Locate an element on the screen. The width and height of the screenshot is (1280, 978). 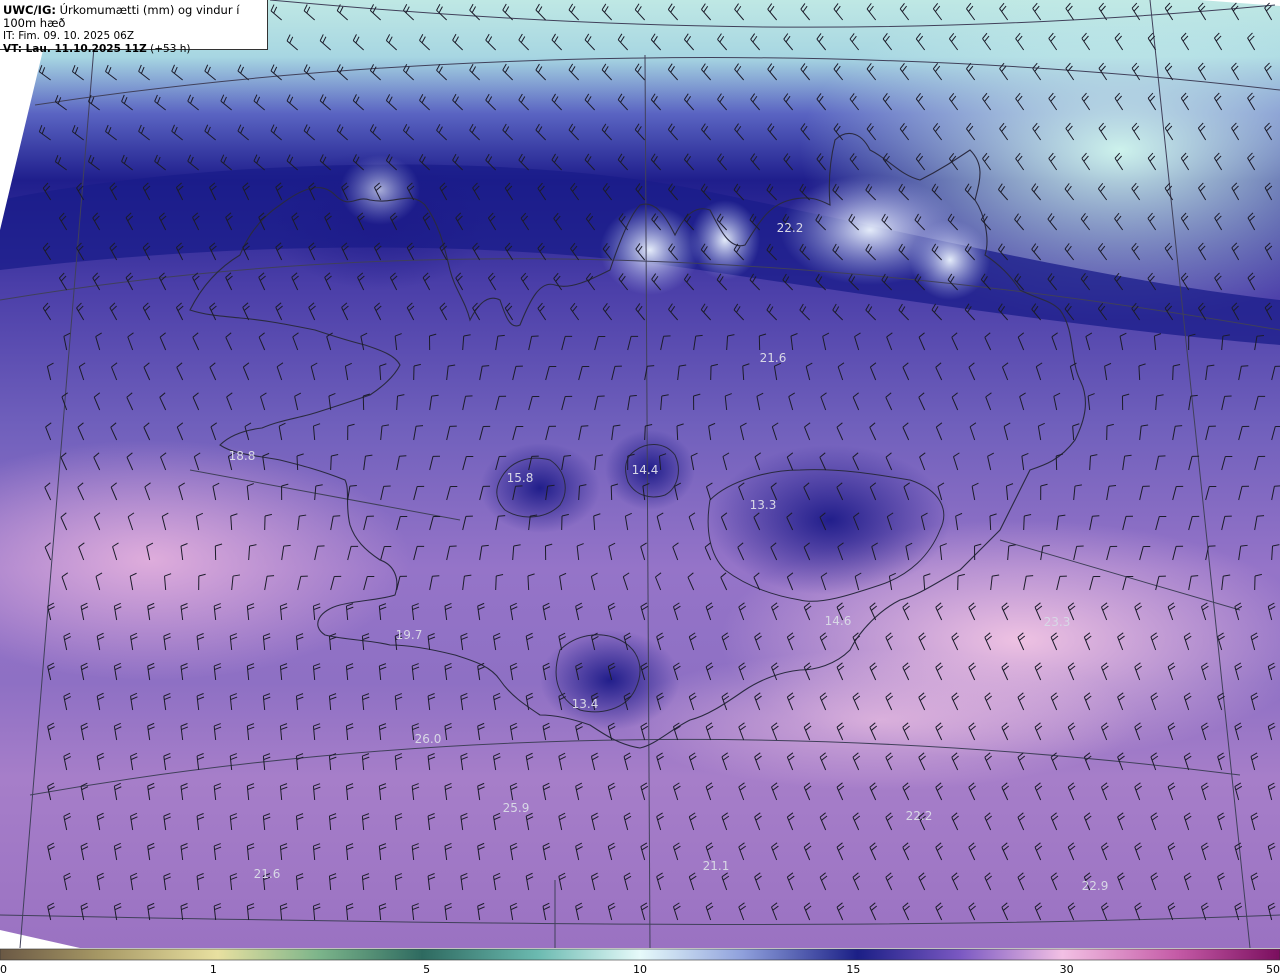
colorbar: 0 1 5 10 15 30 50 is located at coordinates (640, 963).